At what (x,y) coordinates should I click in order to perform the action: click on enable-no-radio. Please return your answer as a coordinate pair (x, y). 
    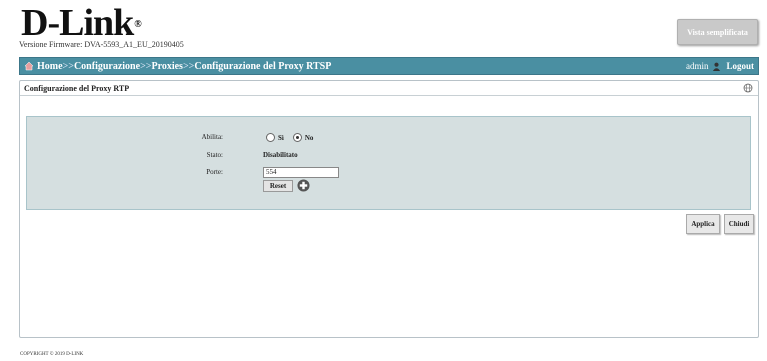
    Looking at the image, I should click on (297, 137).